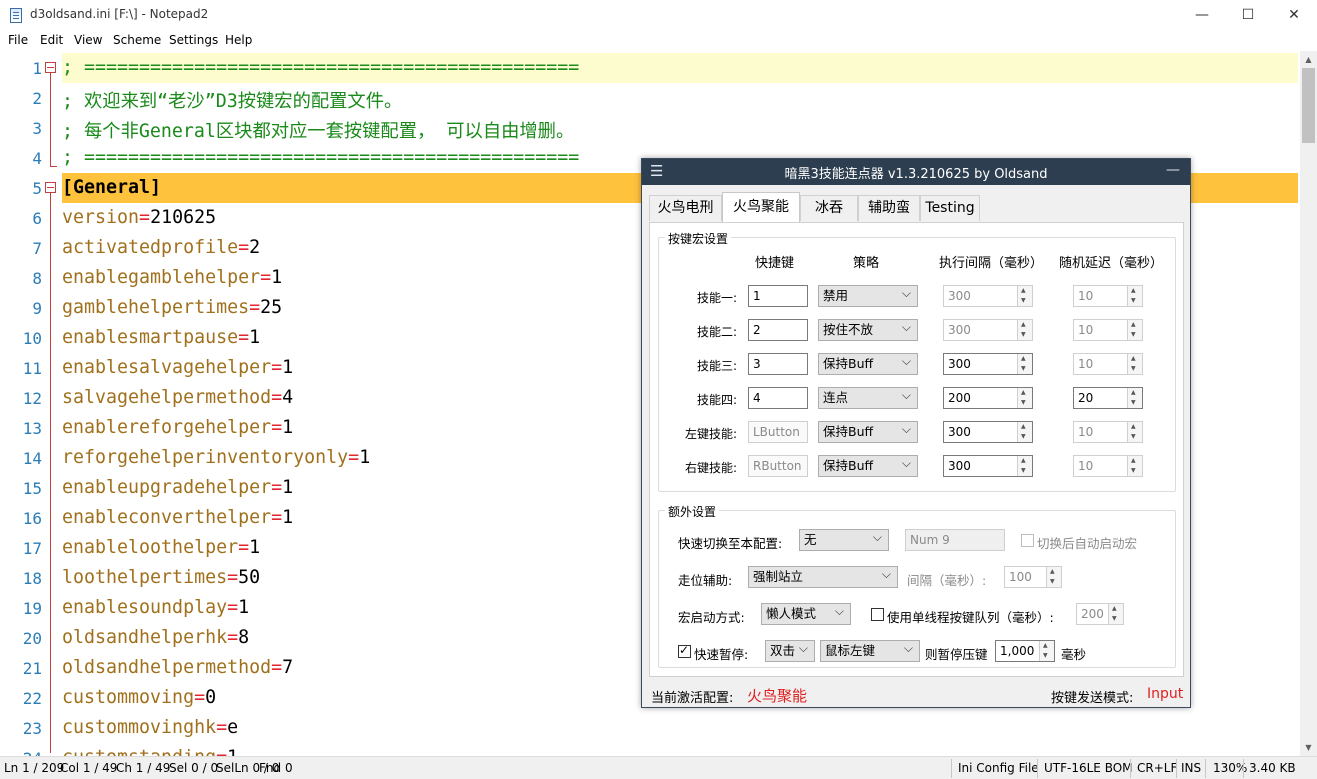  What do you see at coordinates (778, 432) in the screenshot?
I see `hotkey-field: LButton` at bounding box center [778, 432].